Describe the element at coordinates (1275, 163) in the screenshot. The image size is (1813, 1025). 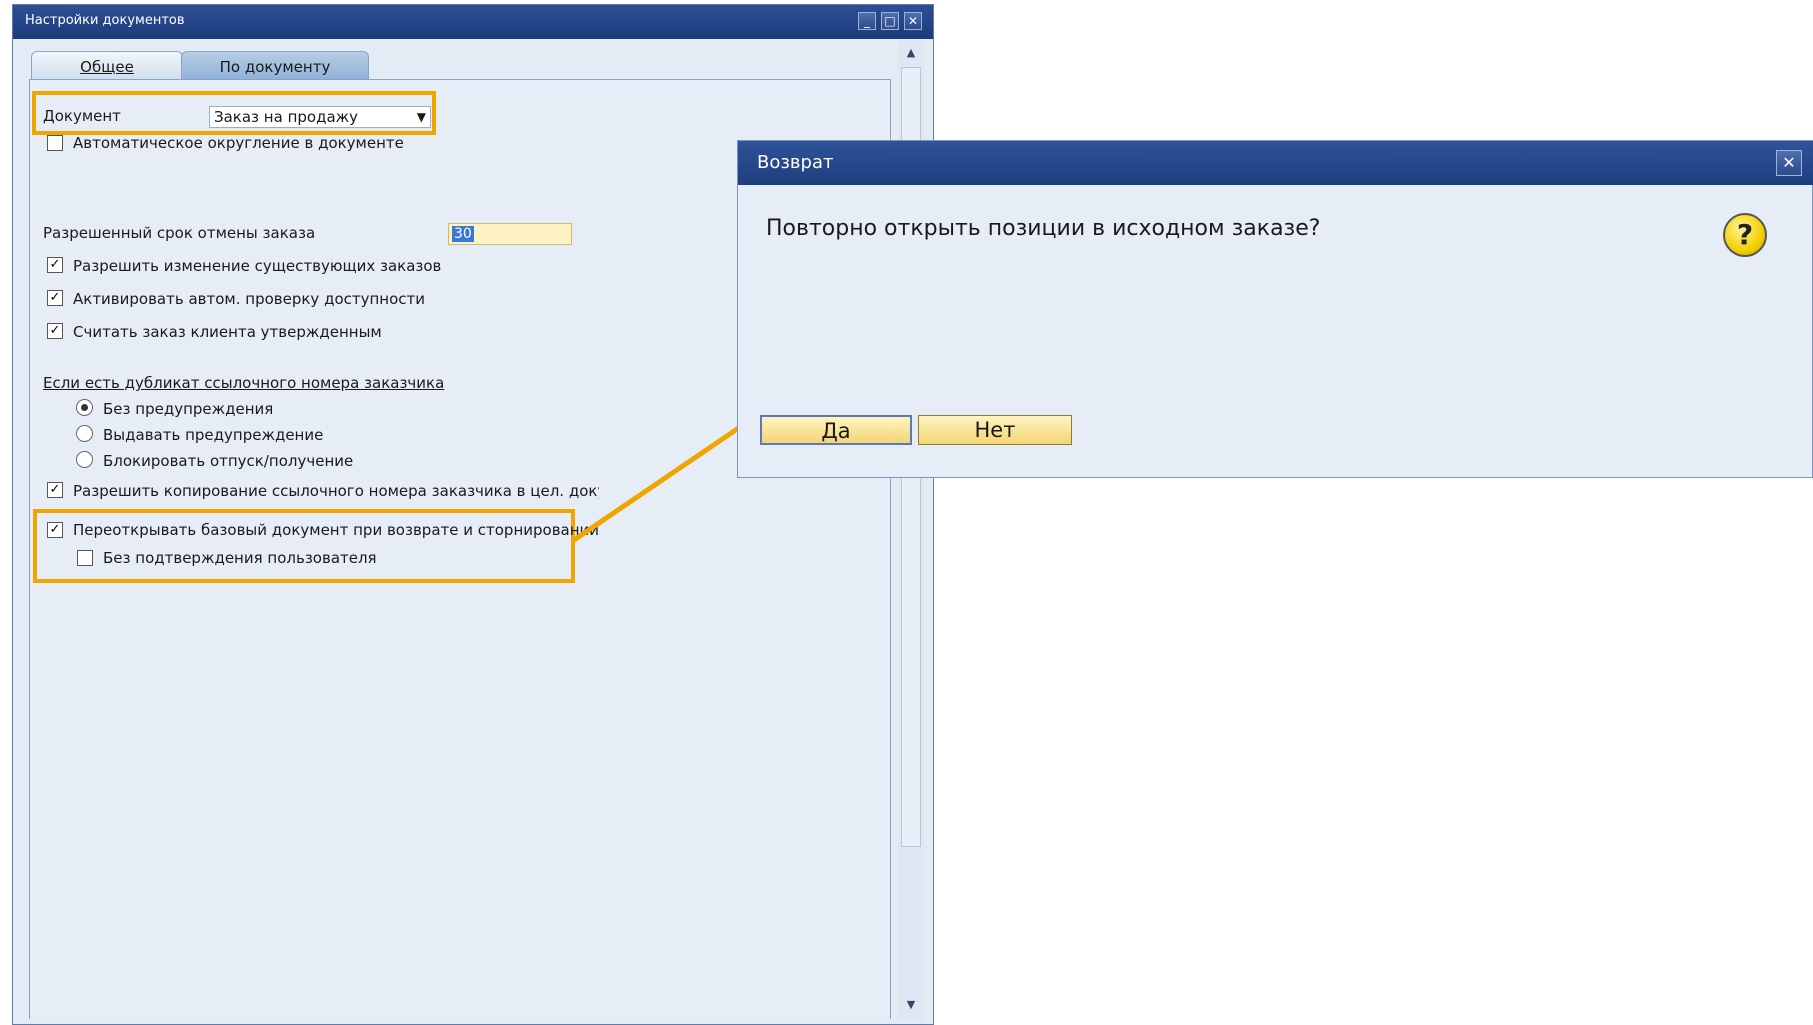
I see `dialog-titlebar: Возврат ✕` at that location.